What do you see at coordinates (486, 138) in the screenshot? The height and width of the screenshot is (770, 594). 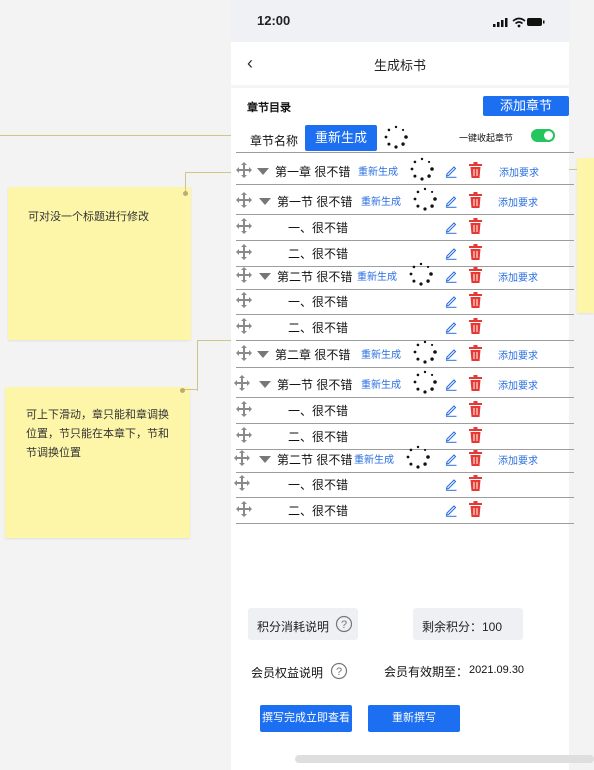 I see `collapse-label: 一键收起章节` at bounding box center [486, 138].